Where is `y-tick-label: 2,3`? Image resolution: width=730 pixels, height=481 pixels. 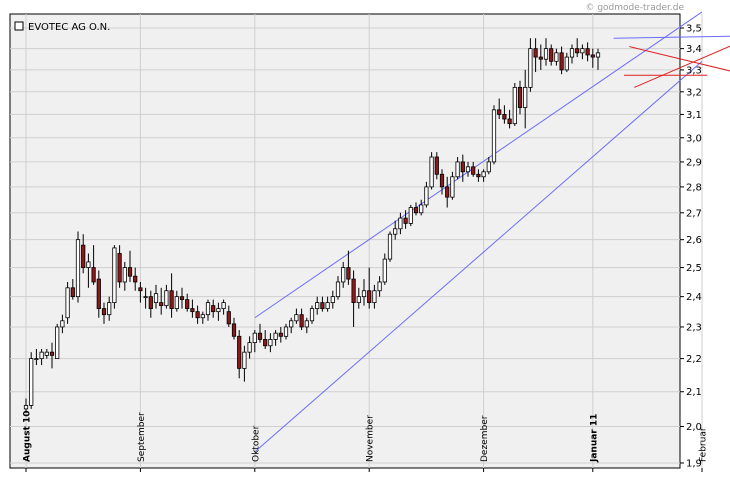 y-tick-label: 2,3 is located at coordinates (694, 327).